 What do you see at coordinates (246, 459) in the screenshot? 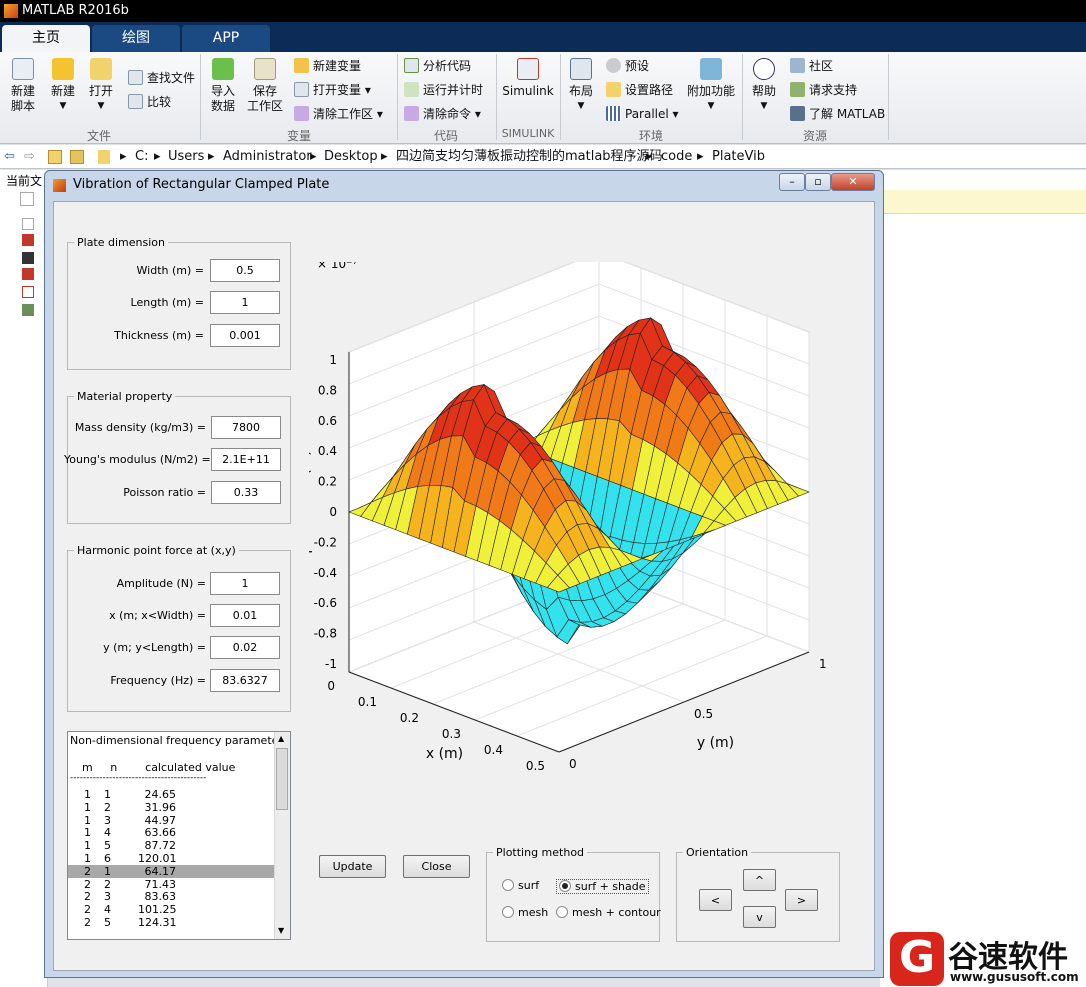
I see `youngs-modulus-input: 2.1E+11` at bounding box center [246, 459].